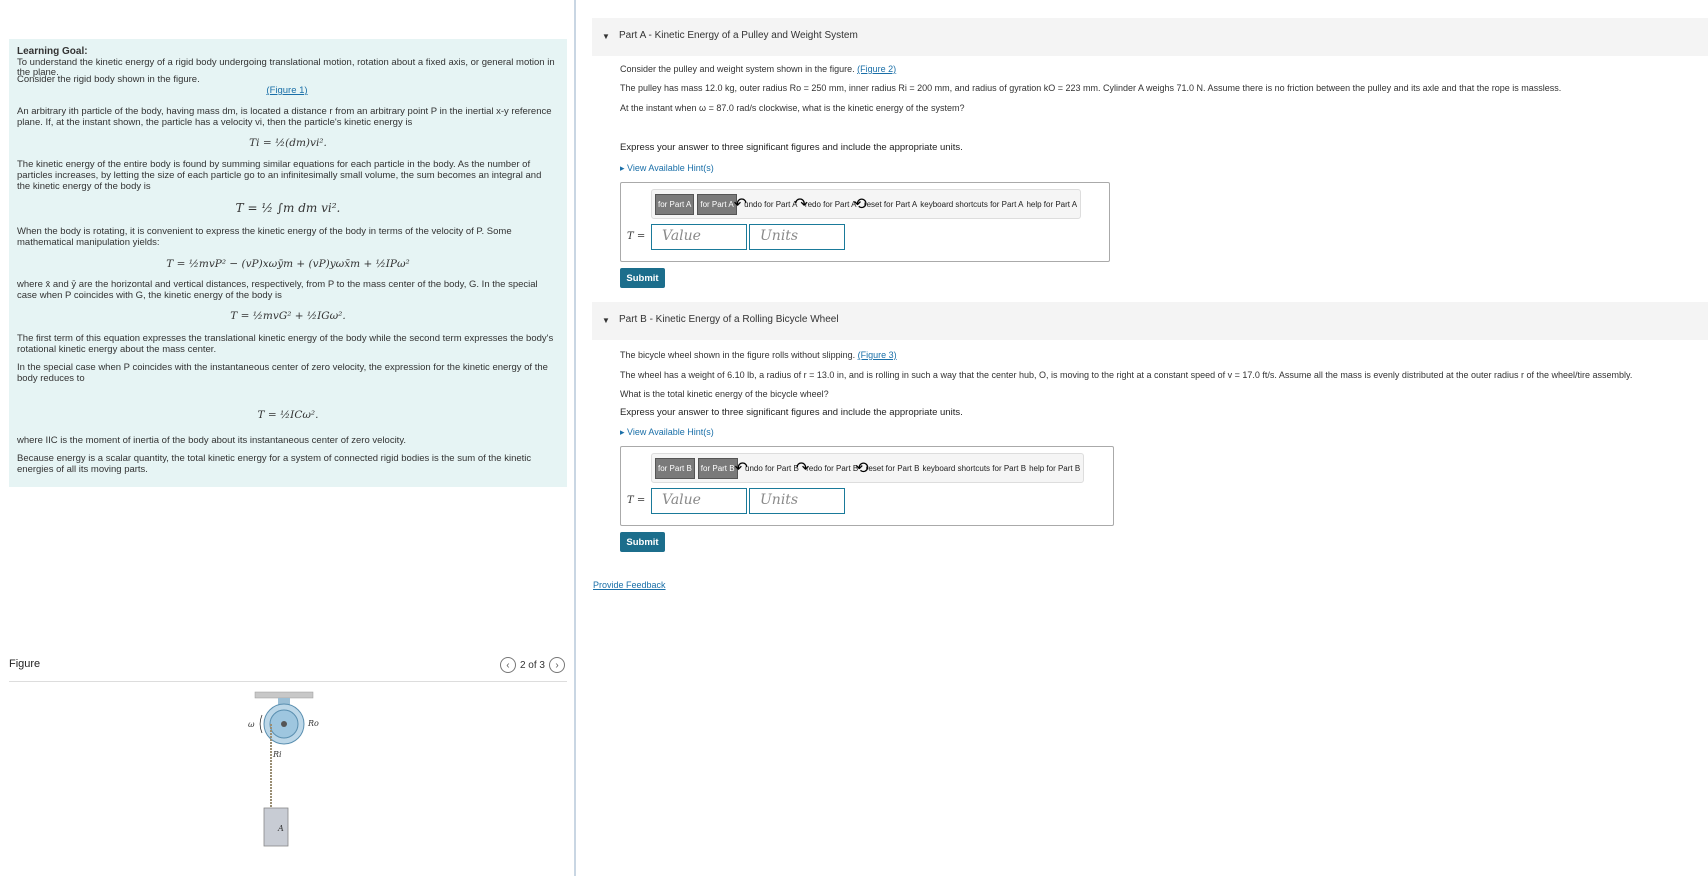 The width and height of the screenshot is (1708, 876). What do you see at coordinates (717, 468) in the screenshot?
I see `units-template-button: for Part B` at bounding box center [717, 468].